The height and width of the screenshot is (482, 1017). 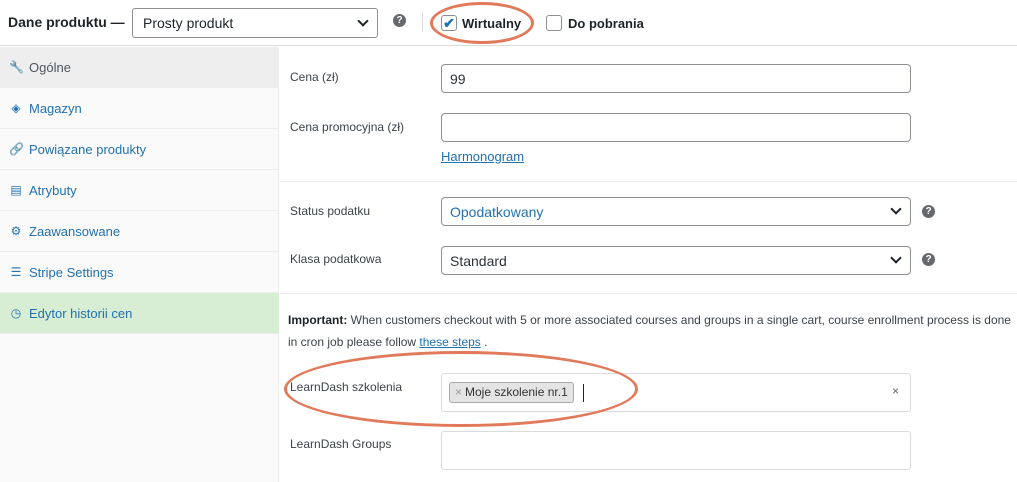 What do you see at coordinates (676, 127) in the screenshot?
I see `sale-price-input` at bounding box center [676, 127].